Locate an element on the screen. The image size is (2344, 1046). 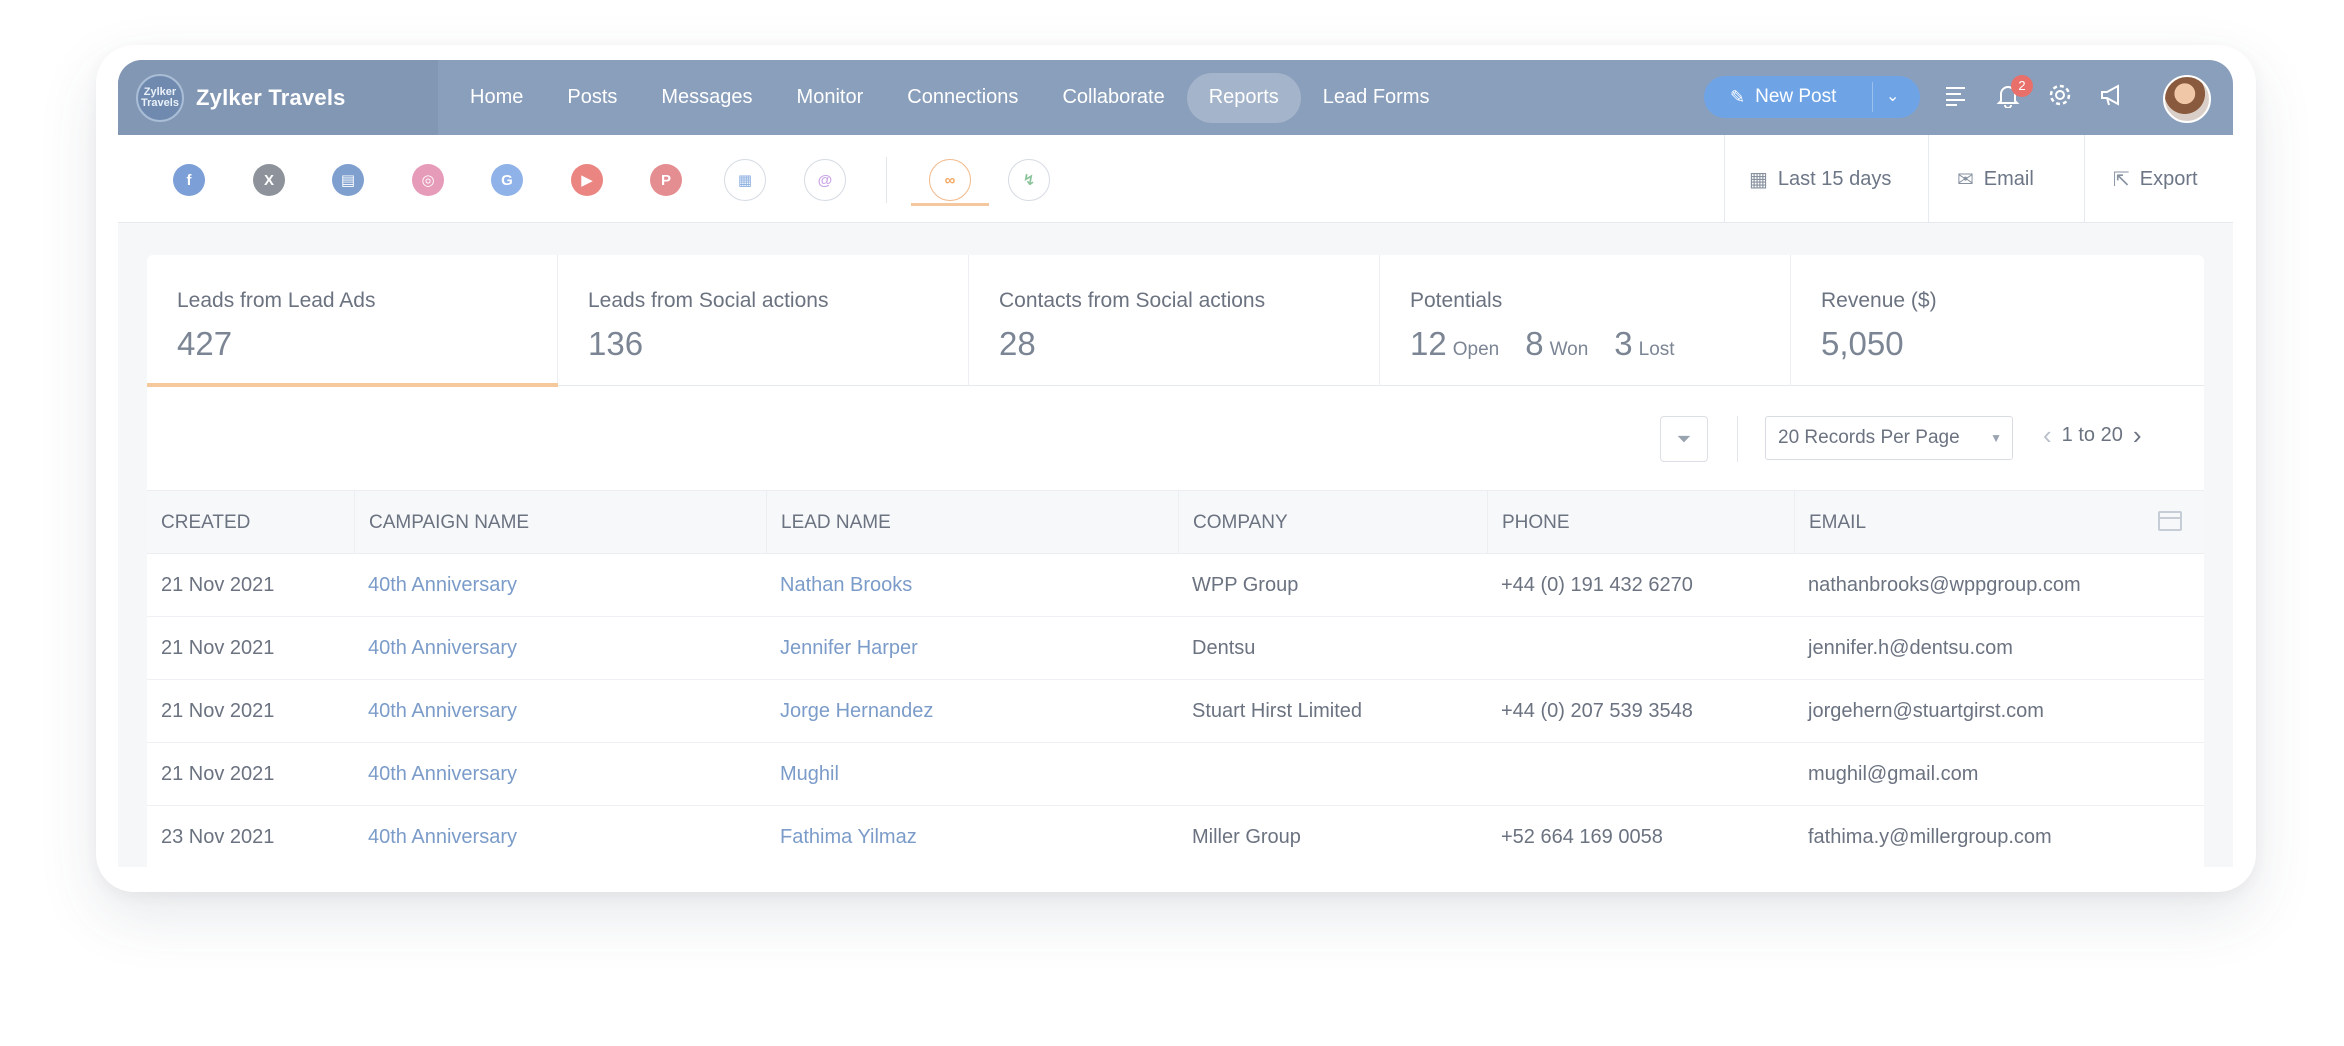
brand-logo: Zylker Travels is located at coordinates (160, 97).